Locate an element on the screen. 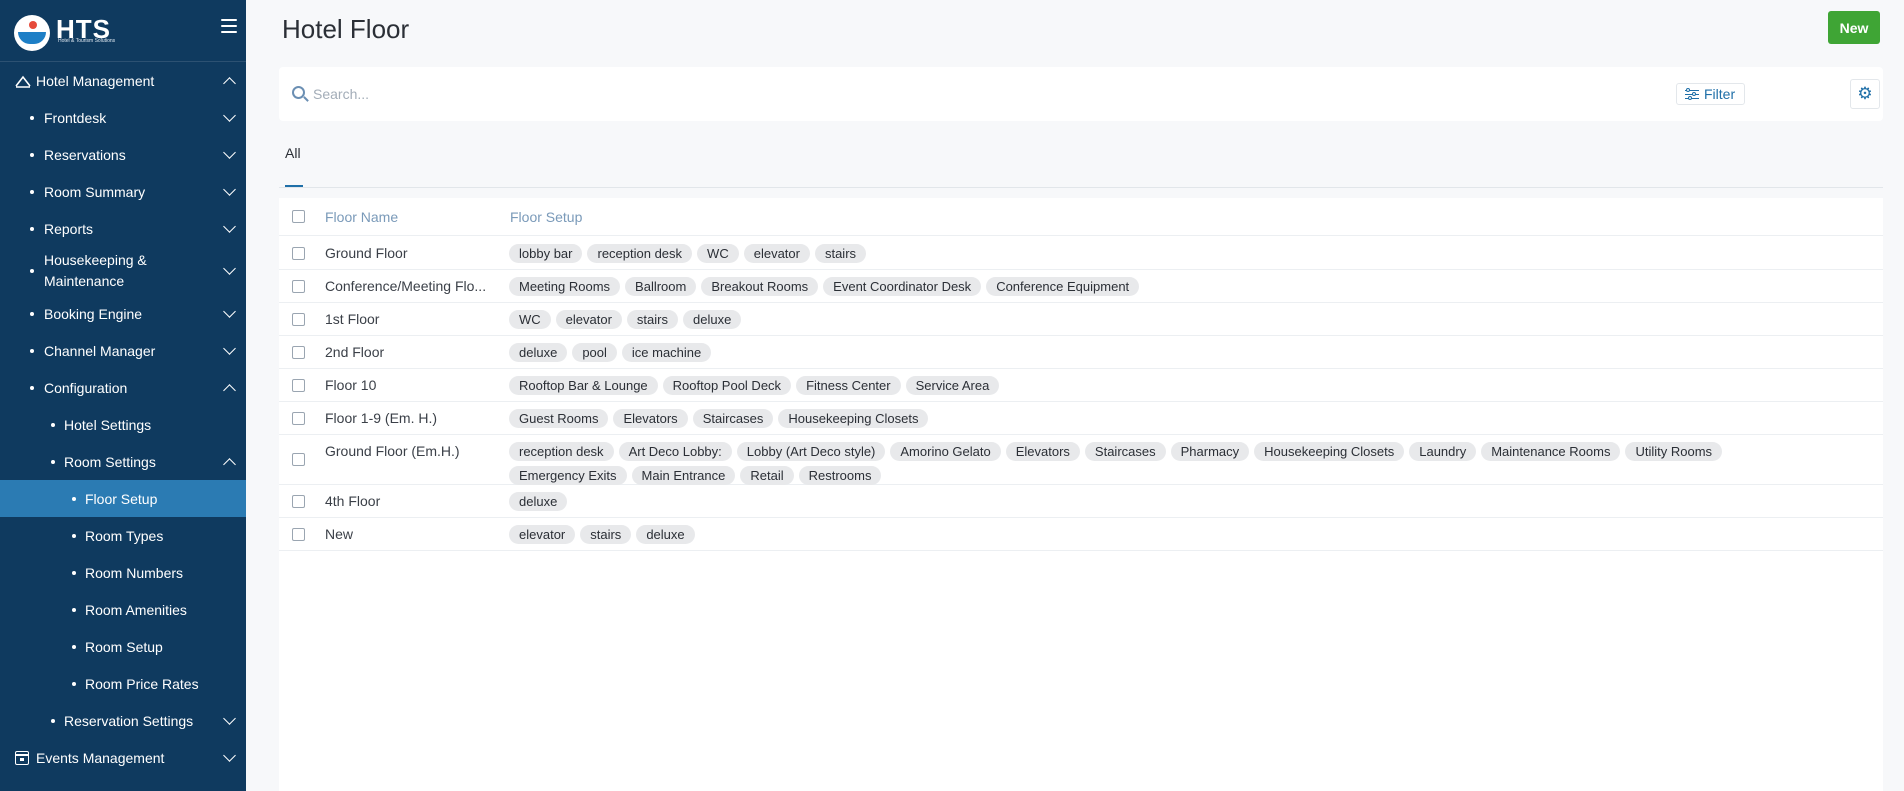 Image resolution: width=1904 pixels, height=791 pixels. sidebar-item-room-types: Room Types is located at coordinates (123, 535).